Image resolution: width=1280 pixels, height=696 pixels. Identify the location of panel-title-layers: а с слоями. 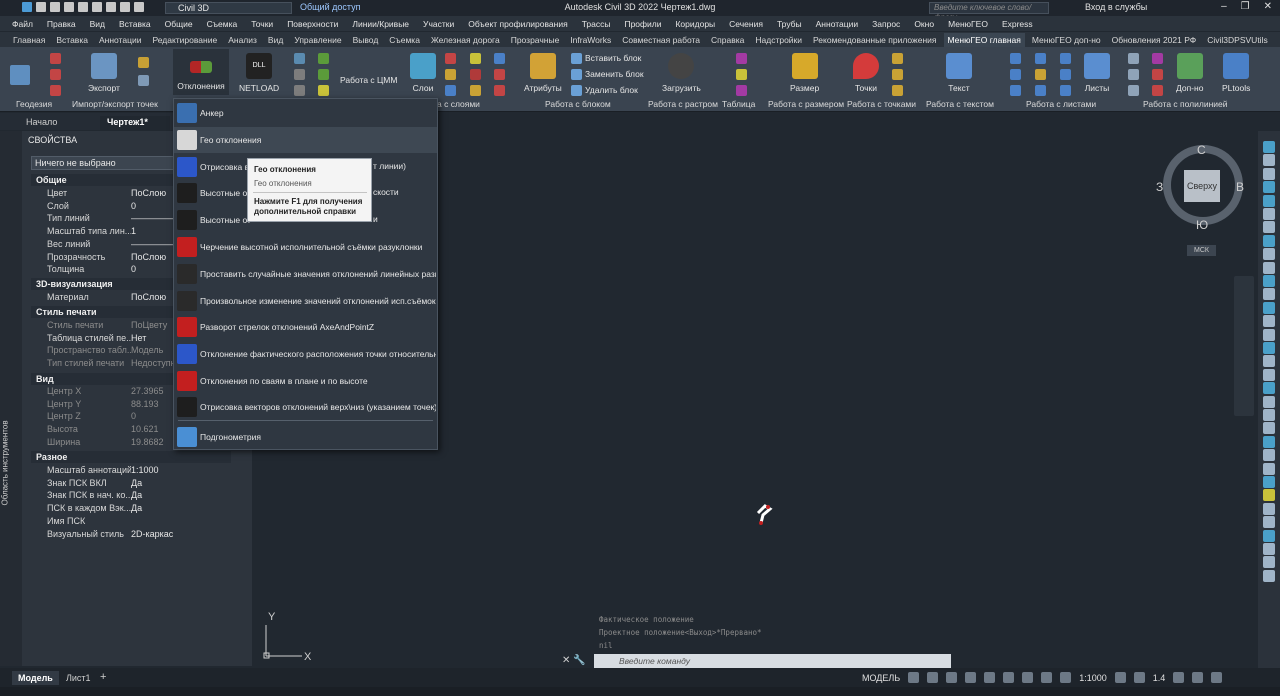
(458, 104).